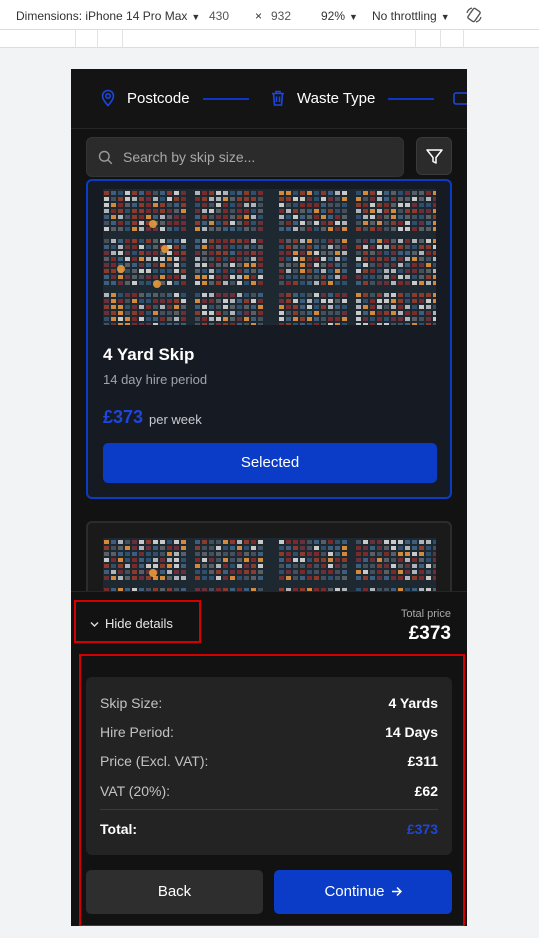 The image size is (539, 938). Describe the element at coordinates (281, 16) in the screenshot. I see `height-input: 932` at that location.